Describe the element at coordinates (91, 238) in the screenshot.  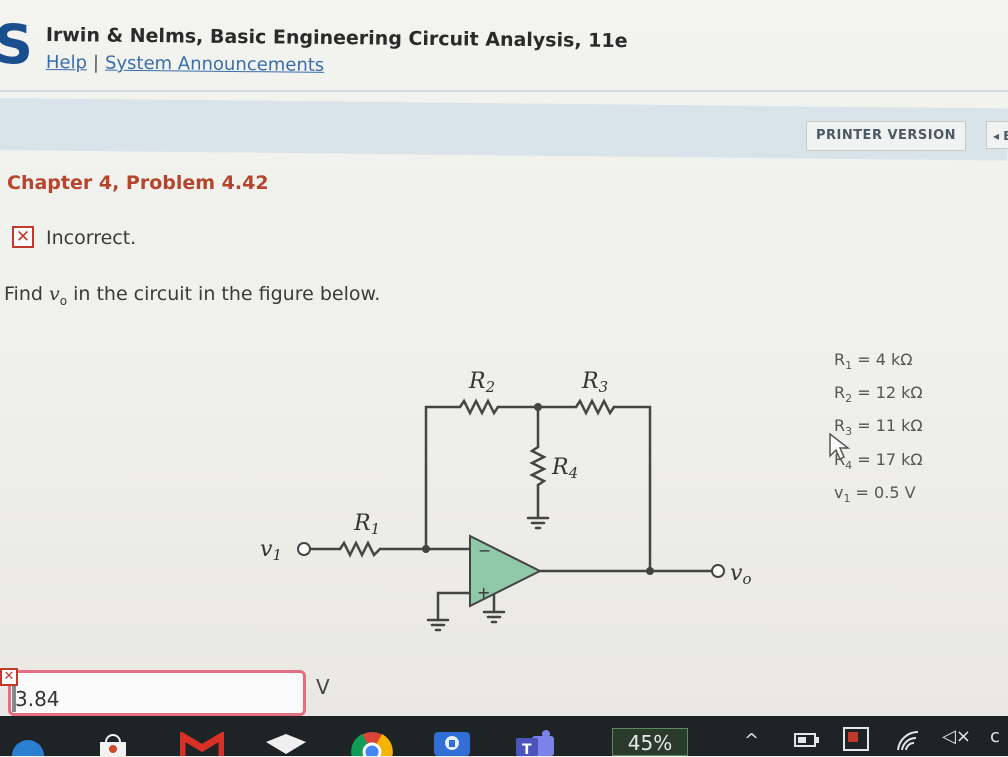
I see `status-text: Incorrect.` at that location.